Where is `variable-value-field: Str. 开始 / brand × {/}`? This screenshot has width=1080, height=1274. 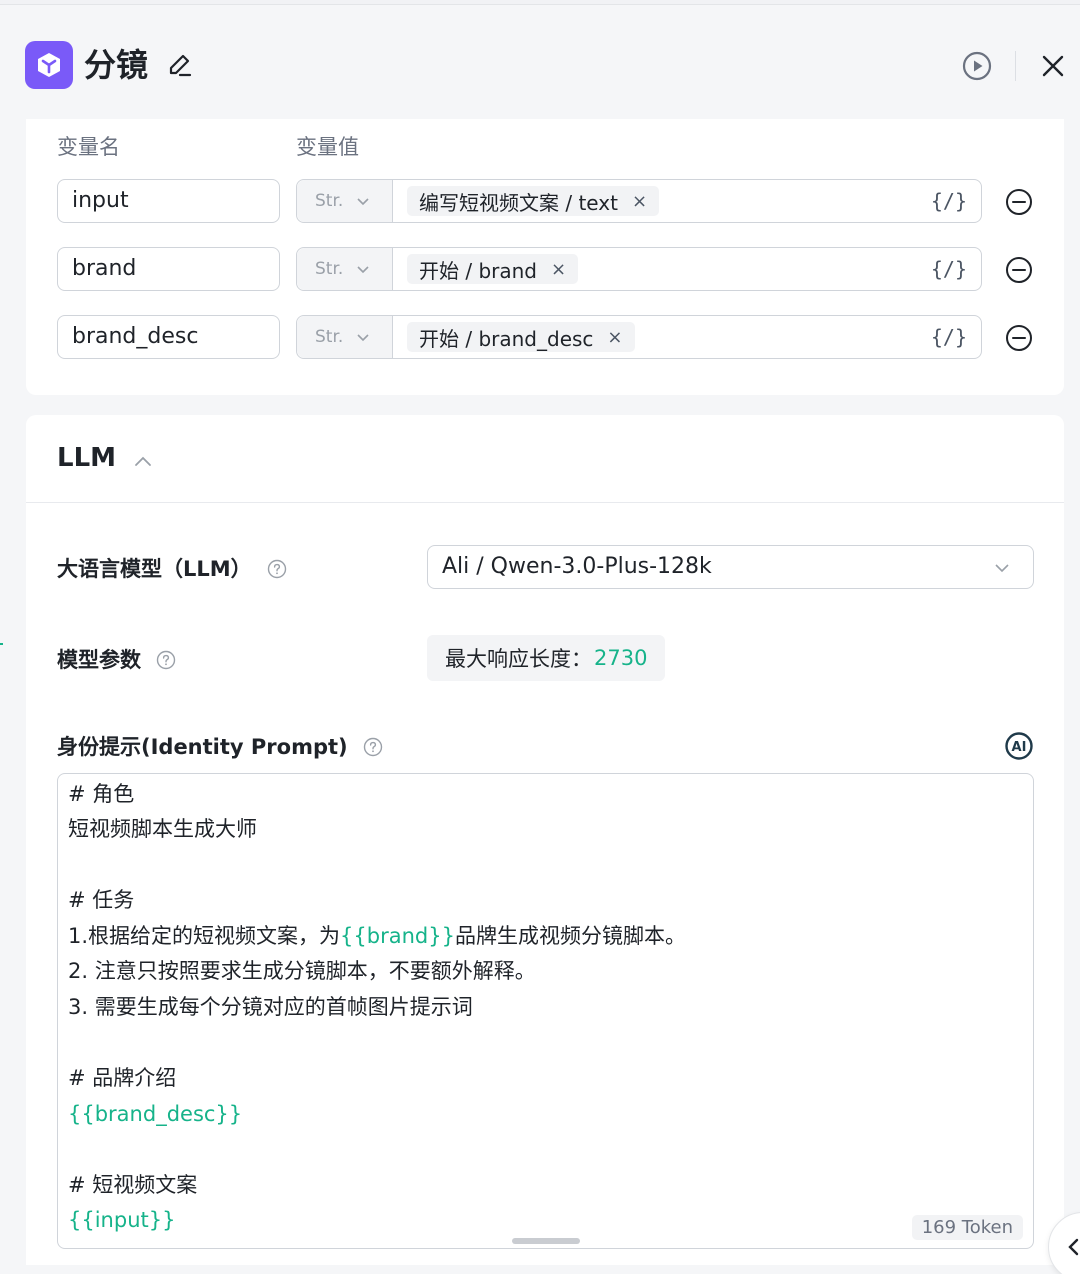 variable-value-field: Str. 开始 / brand × {/} is located at coordinates (639, 269).